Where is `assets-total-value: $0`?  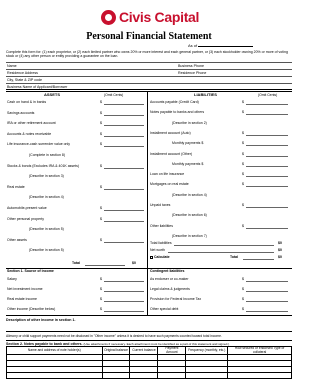
assets-total-value: $0 is located at coordinates (134, 263).